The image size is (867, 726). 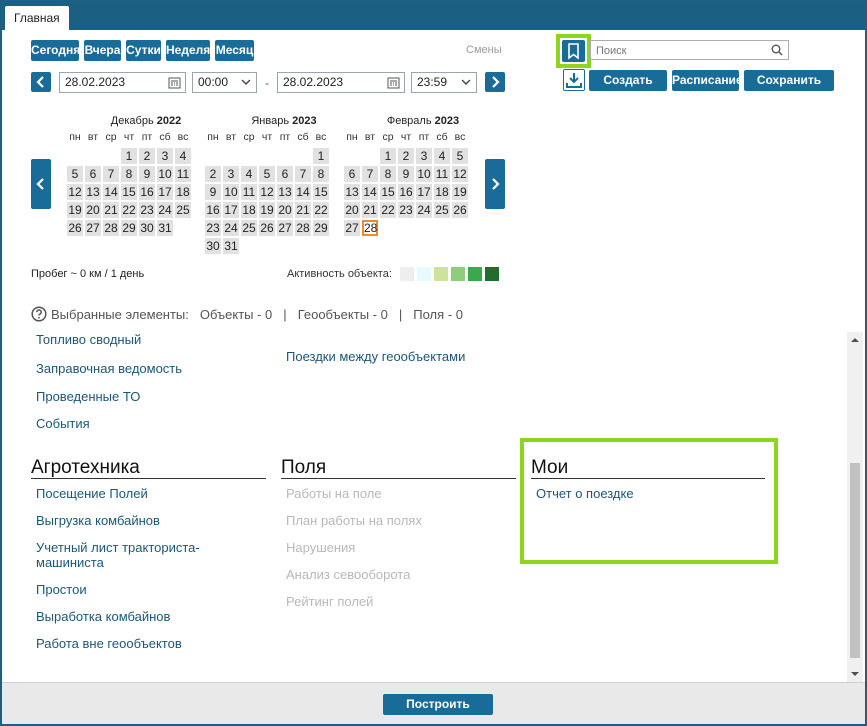 What do you see at coordinates (707, 80) in the screenshot?
I see `schedule-button: Расписание` at bounding box center [707, 80].